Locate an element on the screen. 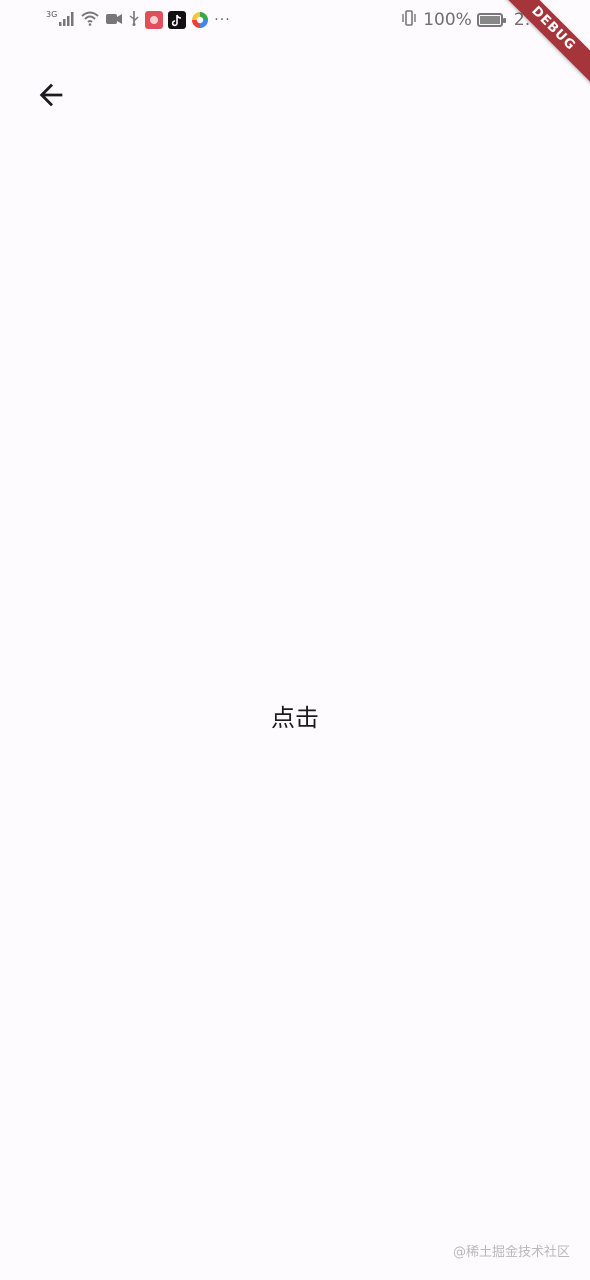 Image resolution: width=590 pixels, height=1280 pixels. tap-label: 点击 is located at coordinates (295, 715).